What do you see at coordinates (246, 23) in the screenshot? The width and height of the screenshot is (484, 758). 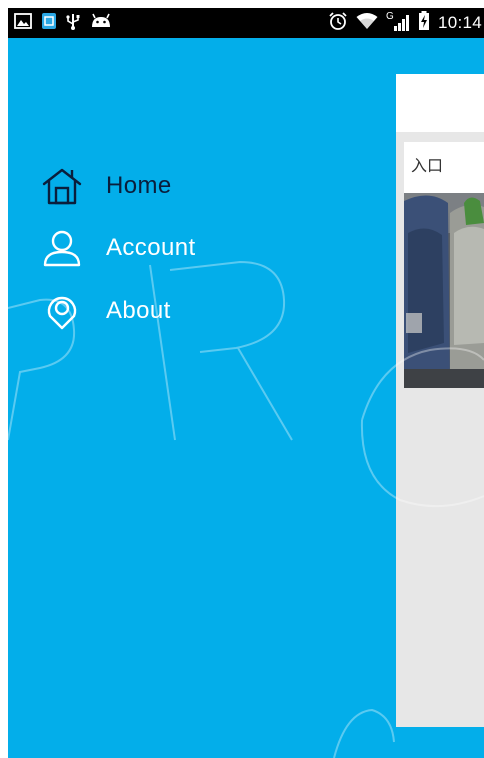 I see `status-bar: G 10:14` at bounding box center [246, 23].